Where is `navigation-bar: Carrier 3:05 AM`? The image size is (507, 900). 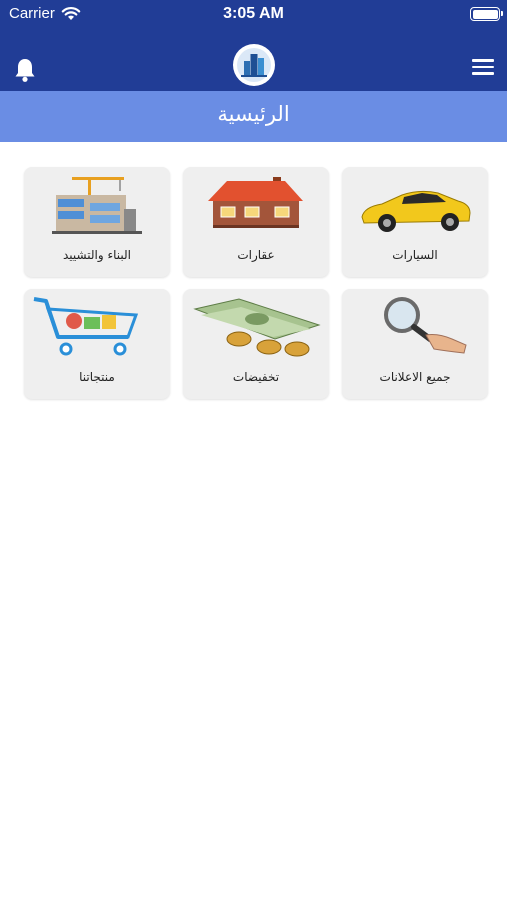 navigation-bar: Carrier 3:05 AM is located at coordinates (253, 45).